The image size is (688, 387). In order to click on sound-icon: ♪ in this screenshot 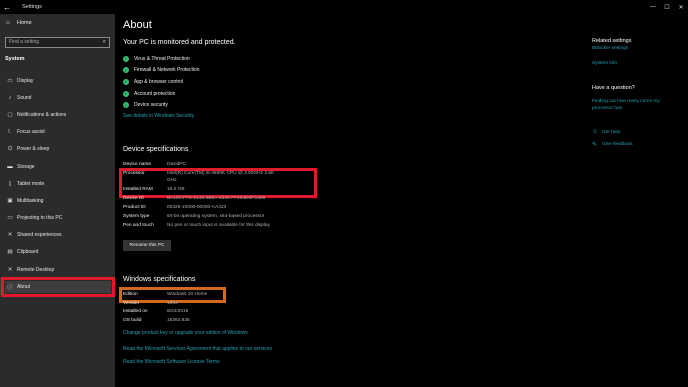, I will do `click(10, 97)`.